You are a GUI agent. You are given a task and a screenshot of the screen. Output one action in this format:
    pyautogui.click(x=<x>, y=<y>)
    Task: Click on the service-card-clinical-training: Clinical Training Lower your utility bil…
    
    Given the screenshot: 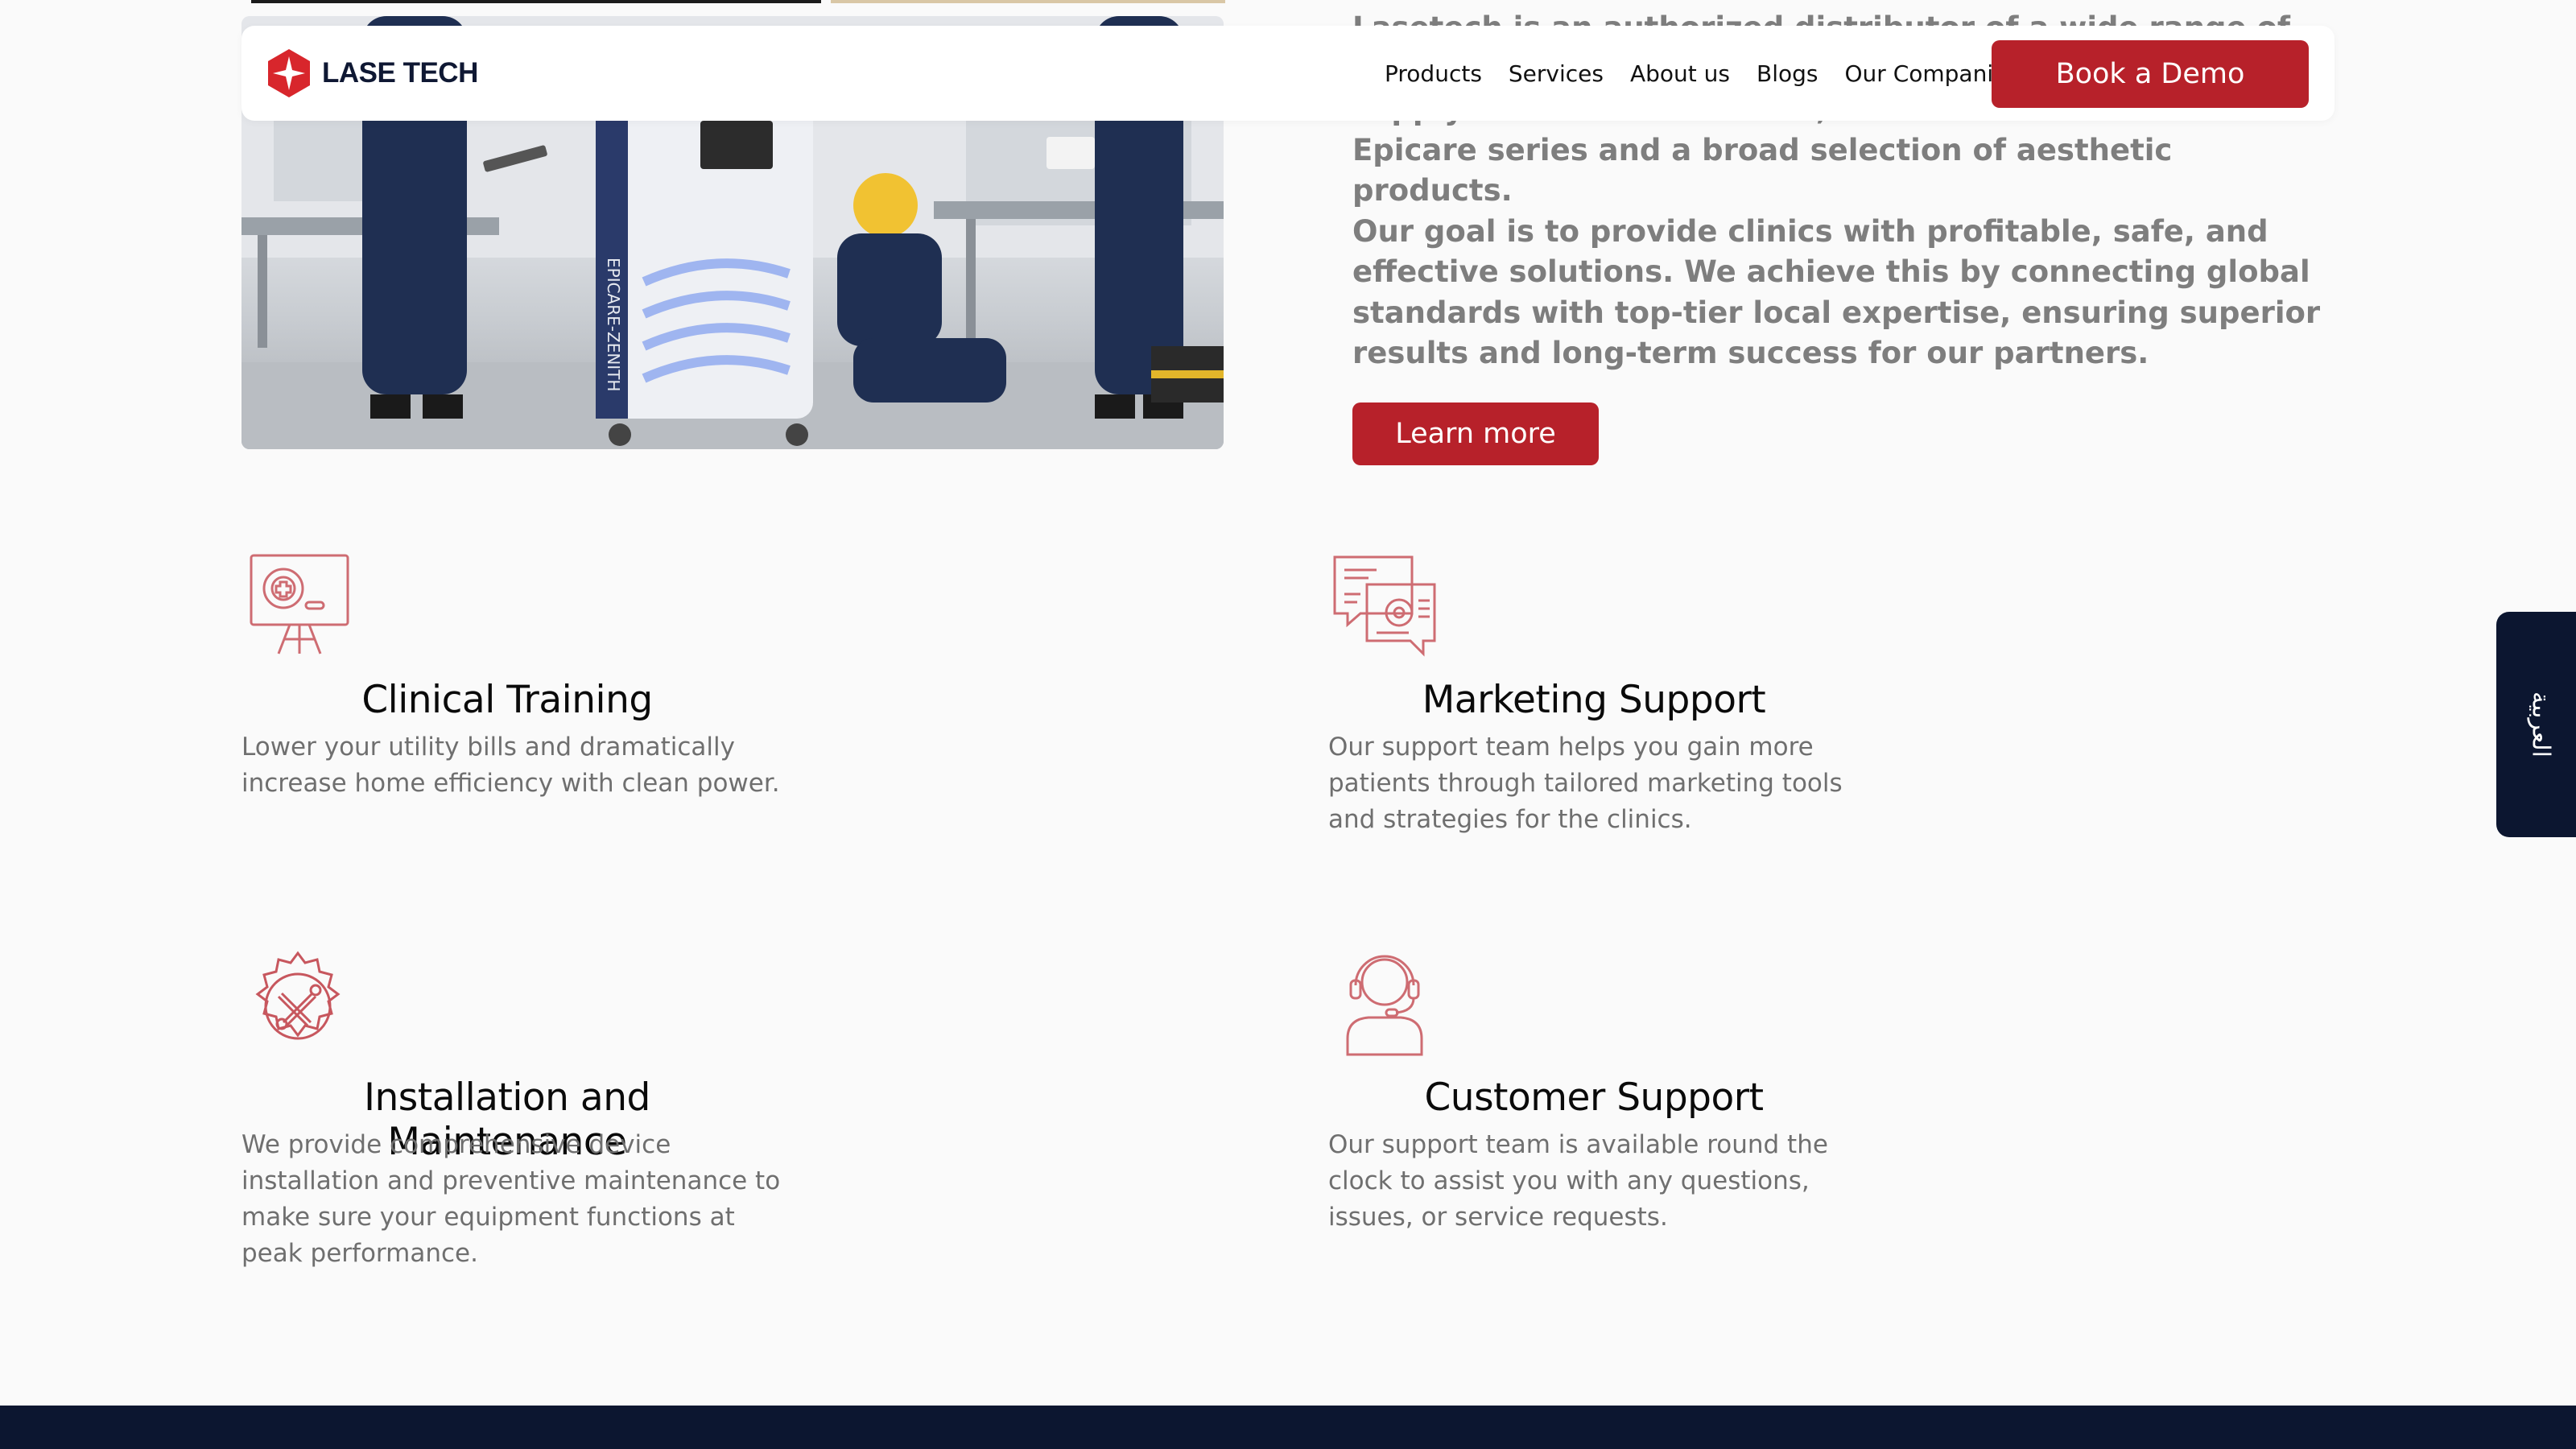 What is the action you would take?
    pyautogui.click(x=515, y=685)
    